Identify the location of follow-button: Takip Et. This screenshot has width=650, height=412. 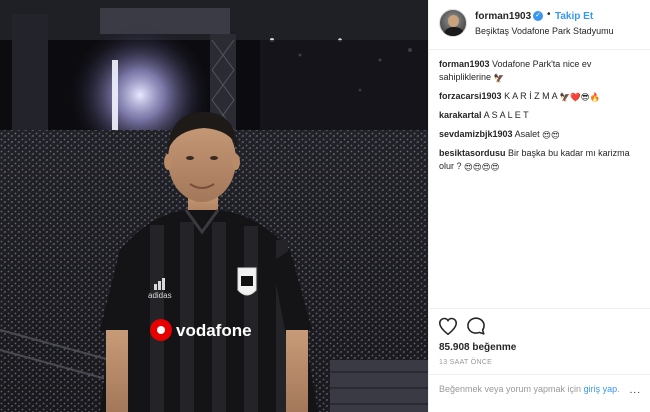
(574, 16).